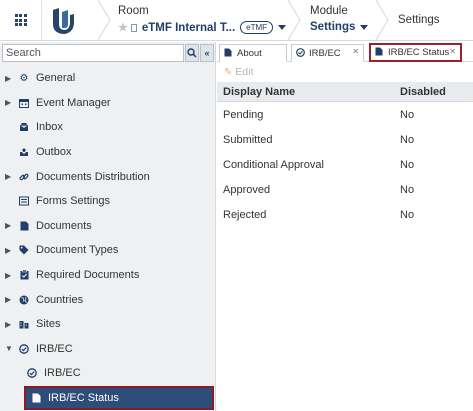 This screenshot has width=473, height=411. What do you see at coordinates (56, 78) in the screenshot?
I see `sidebar-item-label: General` at bounding box center [56, 78].